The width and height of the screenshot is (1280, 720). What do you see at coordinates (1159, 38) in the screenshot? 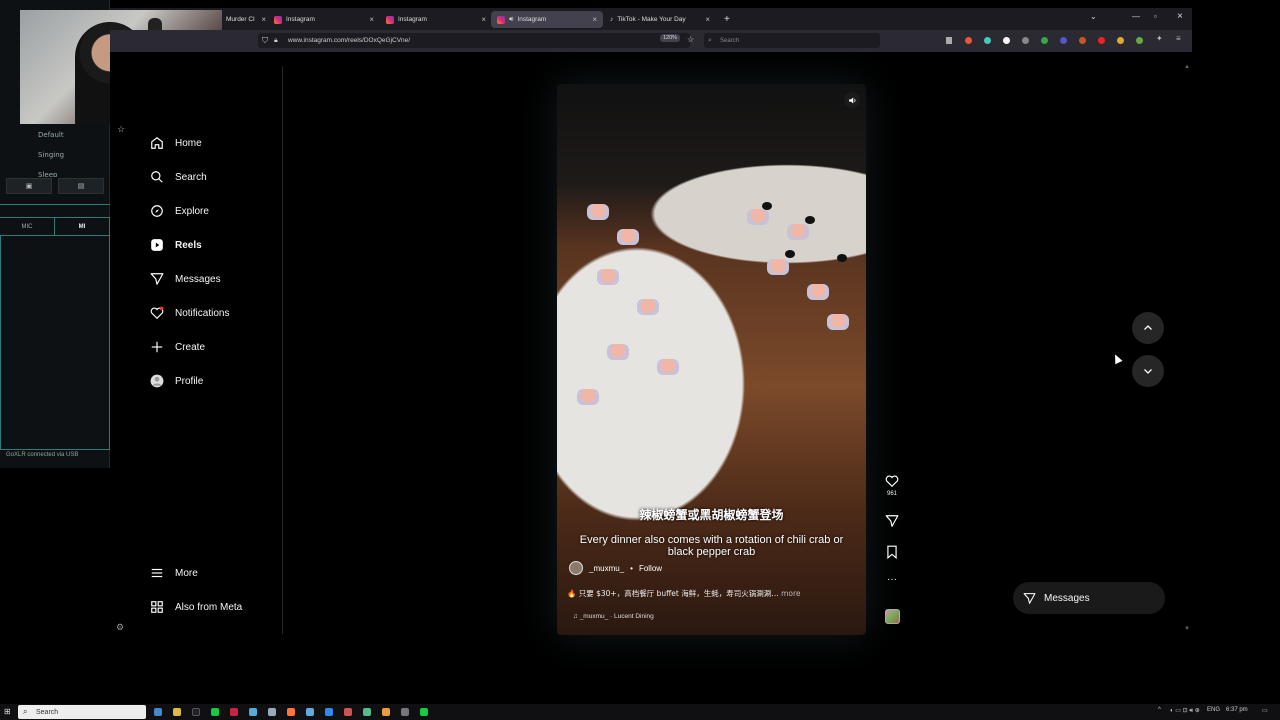
I see `puzzle-icon: ✦` at bounding box center [1159, 38].